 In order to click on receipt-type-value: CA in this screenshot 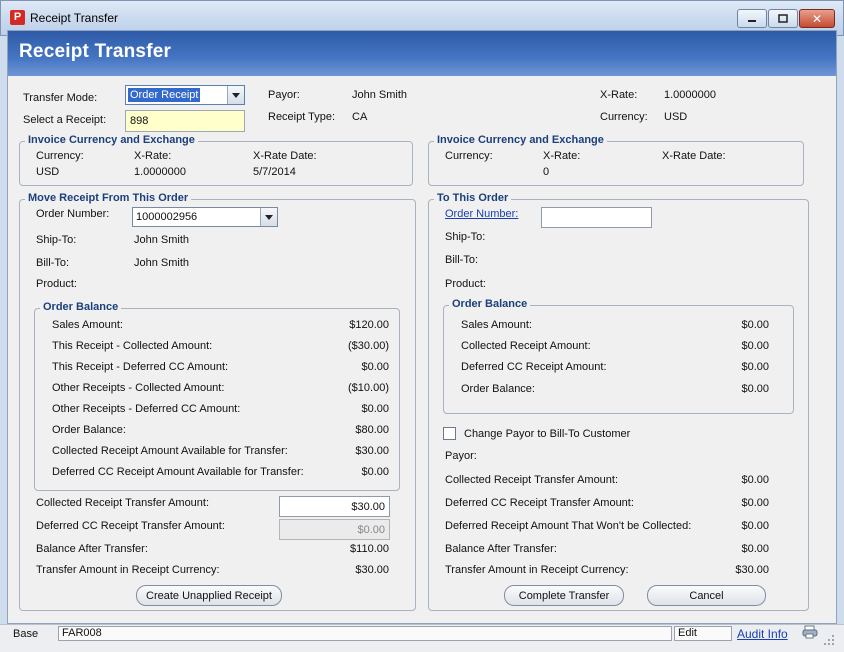, I will do `click(360, 117)`.